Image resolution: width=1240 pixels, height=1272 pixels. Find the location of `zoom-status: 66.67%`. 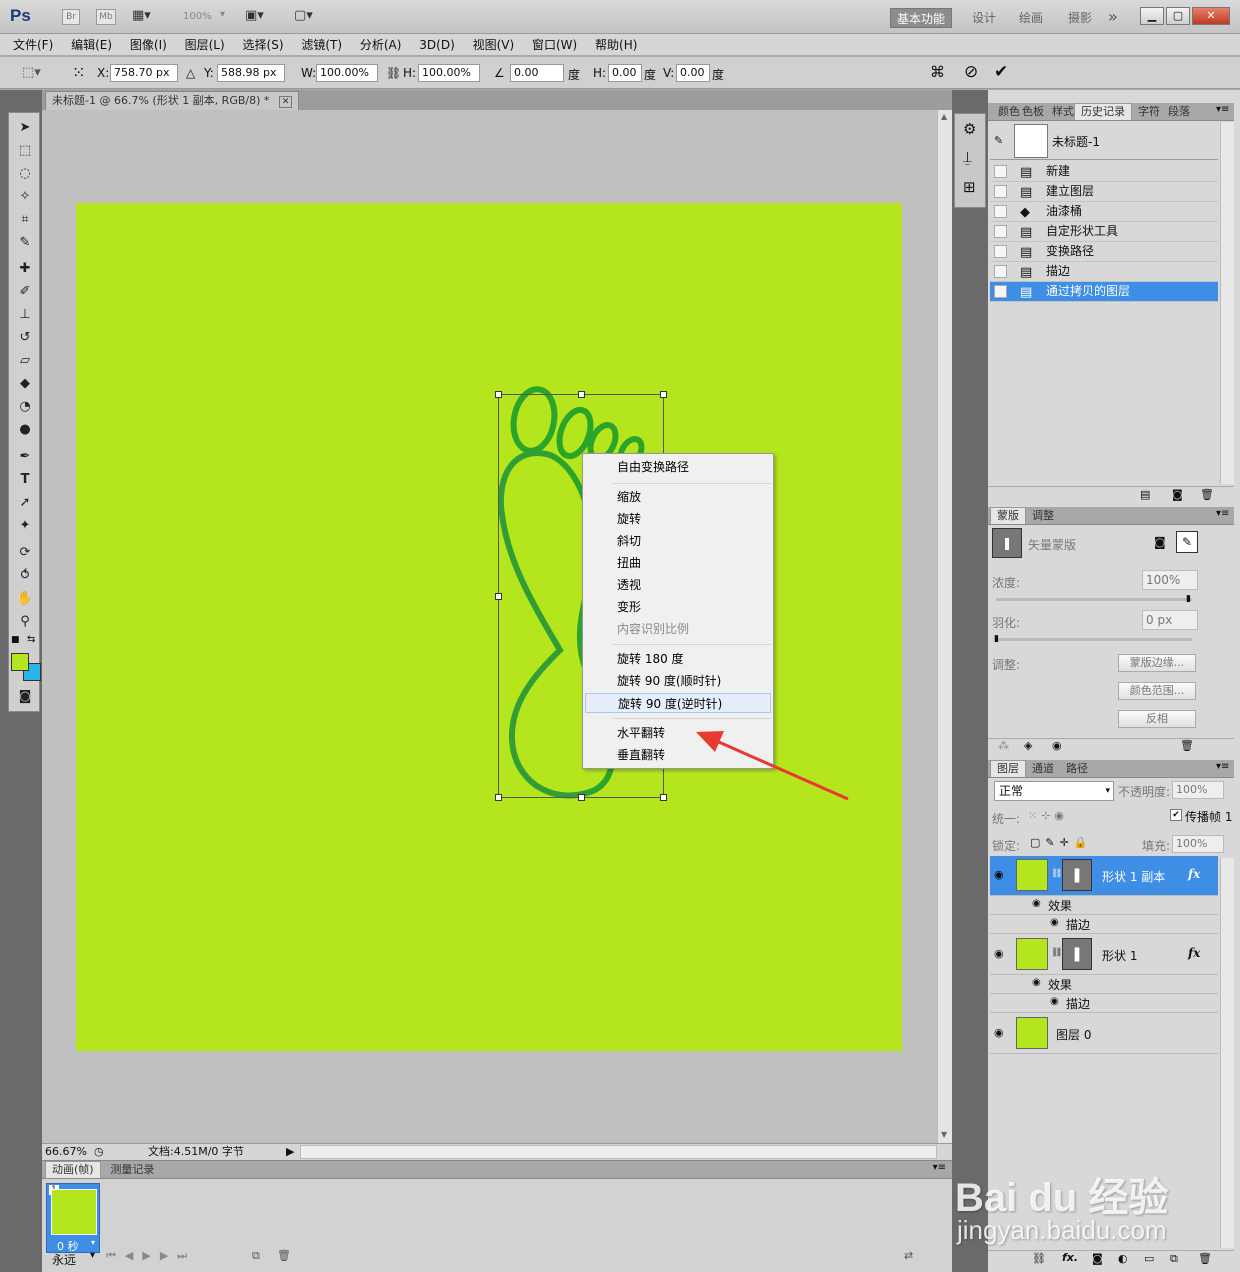

zoom-status: 66.67% is located at coordinates (66, 1152).